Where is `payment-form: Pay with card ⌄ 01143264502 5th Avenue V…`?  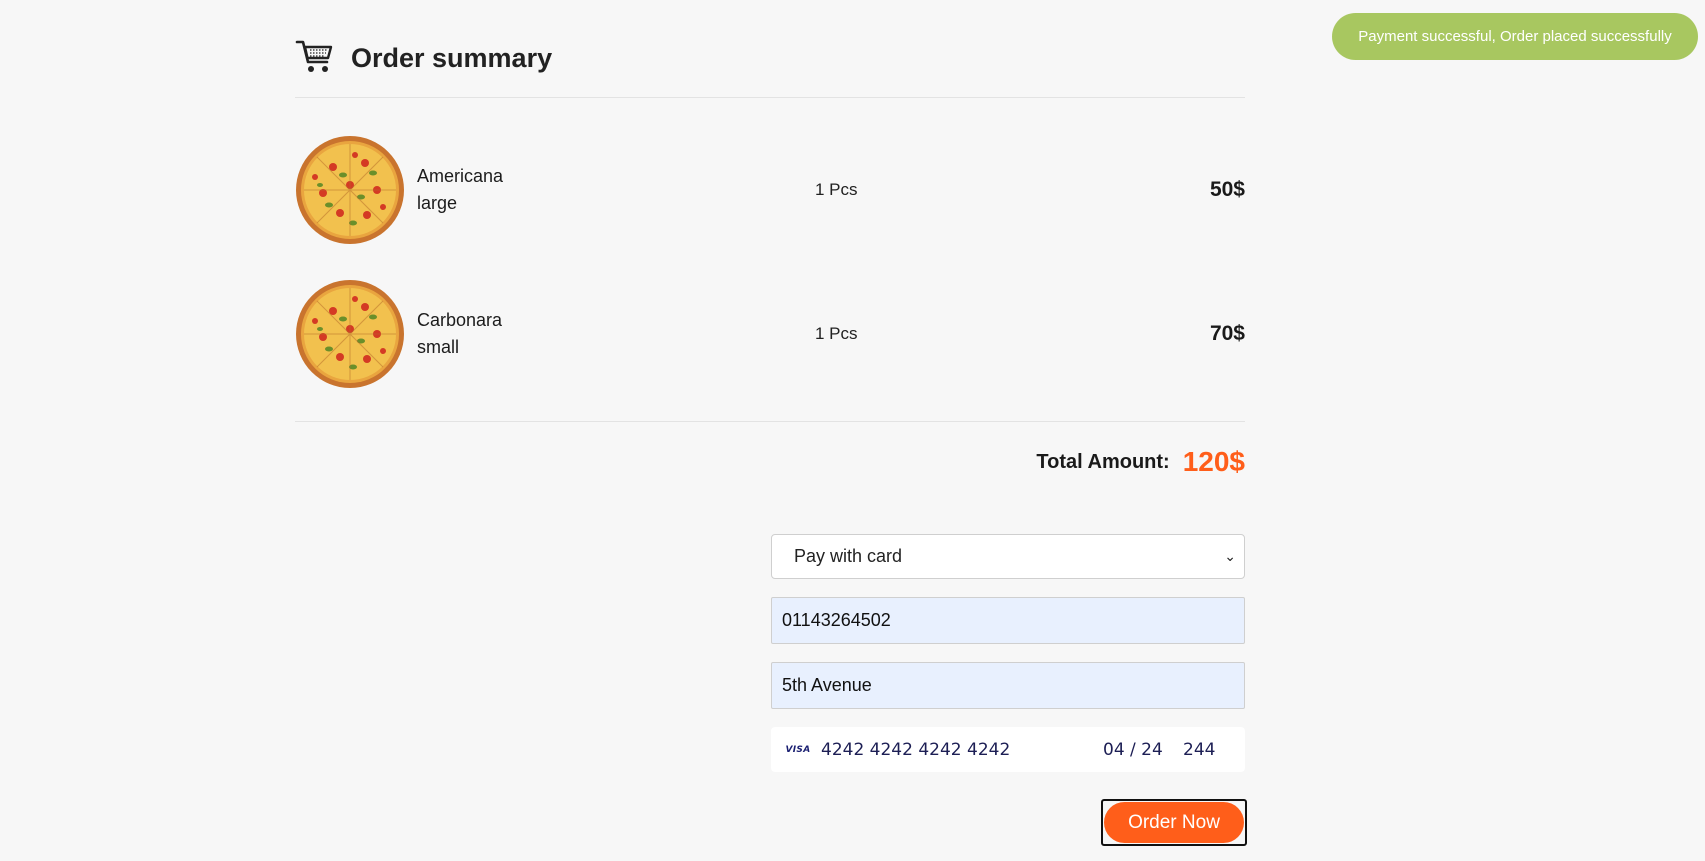
payment-form: Pay with card ⌄ 01143264502 5th Avenue V… is located at coordinates (1008, 653).